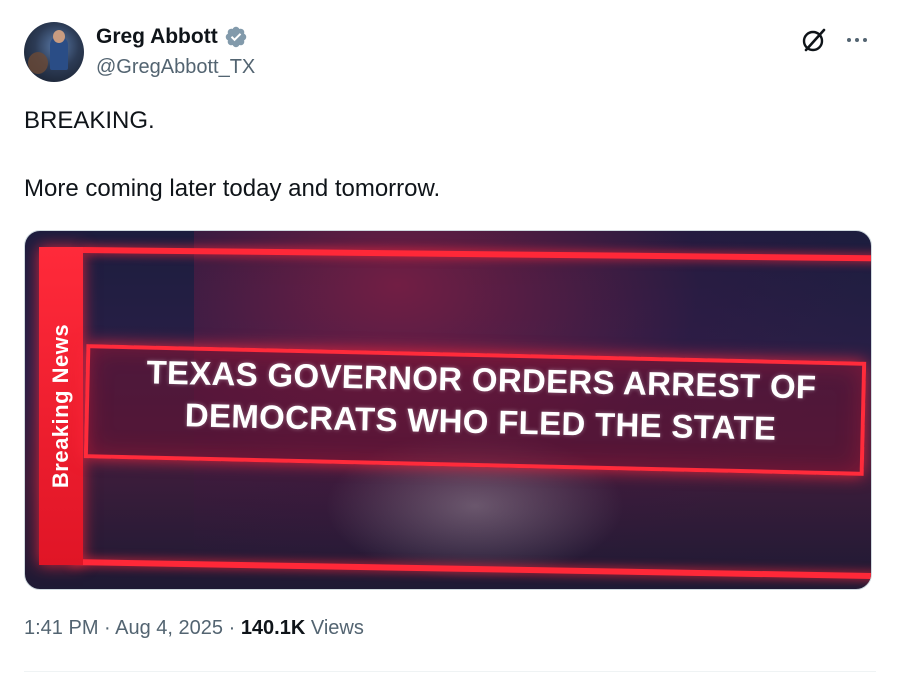 The image size is (900, 676). What do you see at coordinates (169, 628) in the screenshot?
I see `tweet-date: Aug 4, 2025` at bounding box center [169, 628].